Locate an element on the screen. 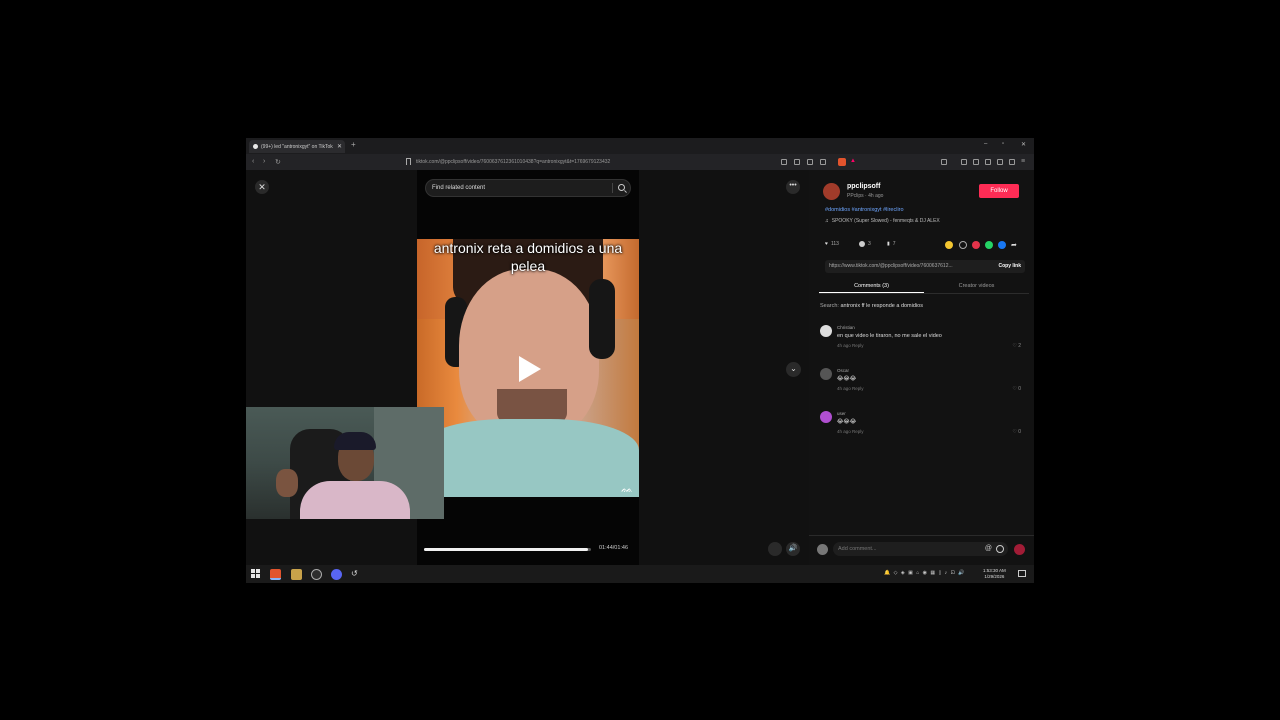 The width and height of the screenshot is (1280, 720). tab-close-icon: ✕ is located at coordinates (341, 146).